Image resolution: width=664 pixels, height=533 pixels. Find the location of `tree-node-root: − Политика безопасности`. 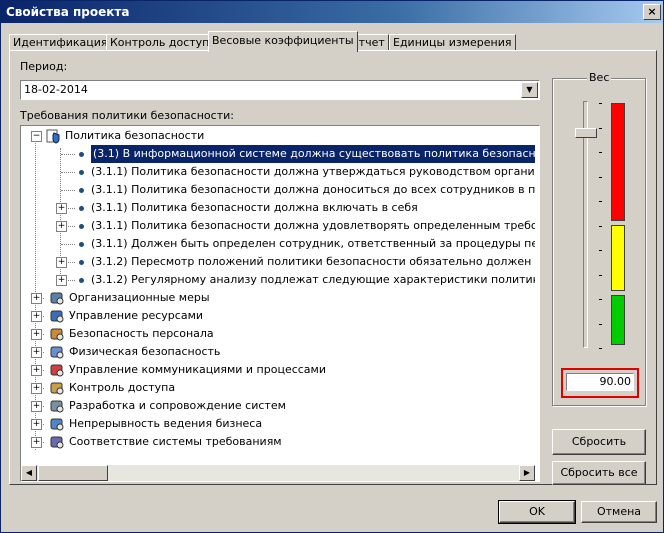

tree-node-root: − Политика безопасности is located at coordinates (271, 136).